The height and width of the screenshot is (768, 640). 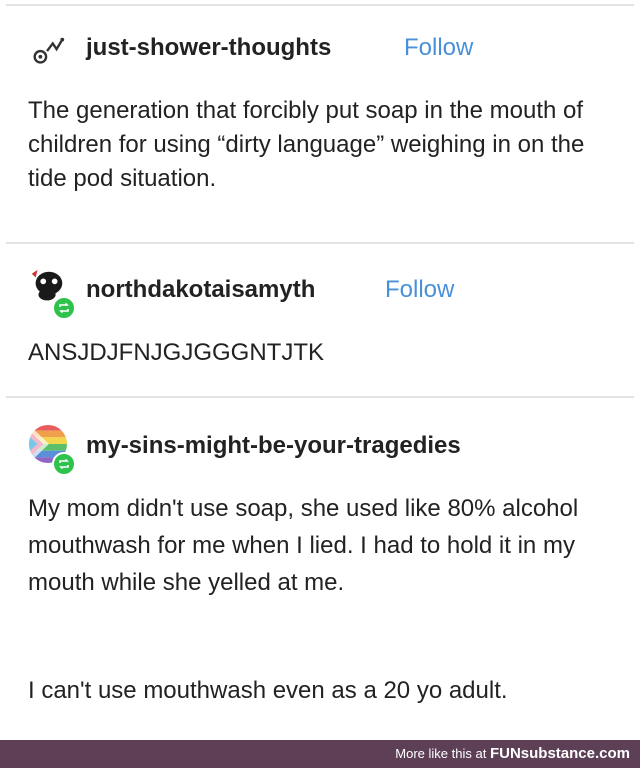 What do you see at coordinates (273, 446) in the screenshot?
I see `post-username: my-sins-might-be-your-tragedies` at bounding box center [273, 446].